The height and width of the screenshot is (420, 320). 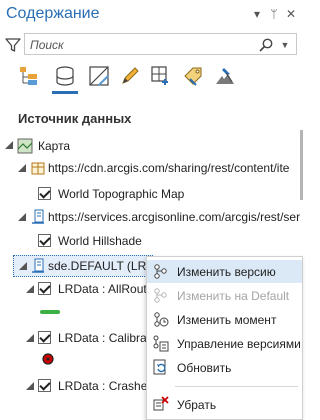 I want to click on search-box: ▼, so click(x=160, y=44).